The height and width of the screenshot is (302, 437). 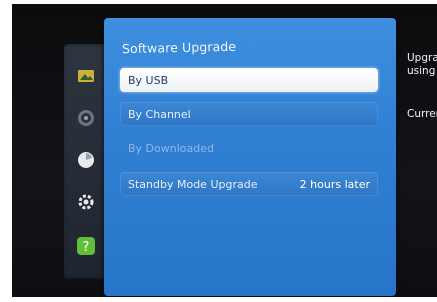 What do you see at coordinates (171, 148) in the screenshot?
I see `menu-item-label: By Downloaded` at bounding box center [171, 148].